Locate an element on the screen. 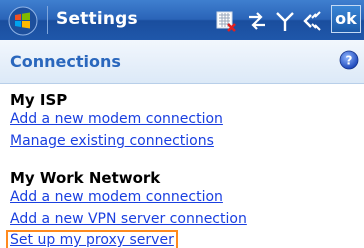 Image resolution: width=364 pixels, height=248 pixels. start-windows-icon is located at coordinates (23, 21).